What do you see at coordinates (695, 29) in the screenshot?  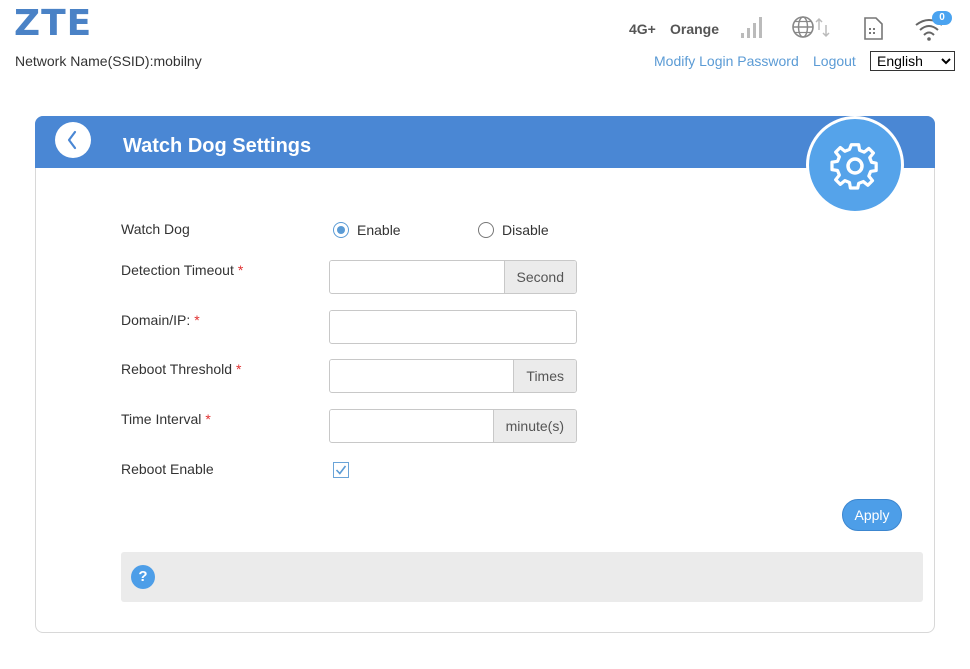 I see `operator-name: Orange` at bounding box center [695, 29].